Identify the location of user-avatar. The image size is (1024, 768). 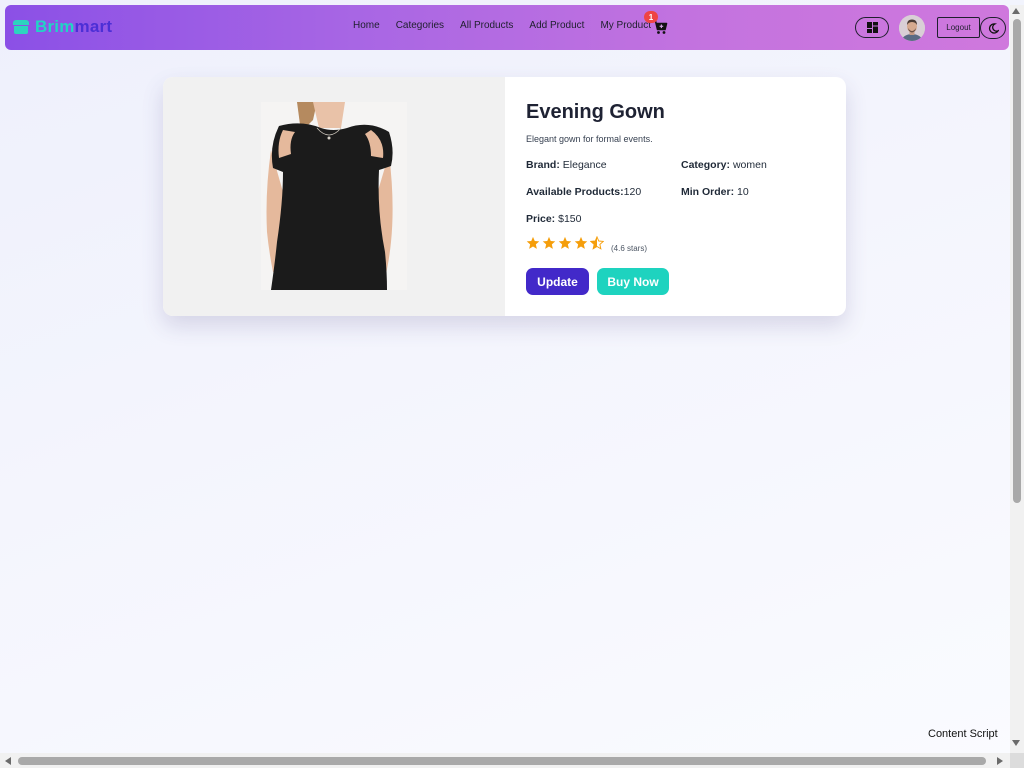
(912, 28).